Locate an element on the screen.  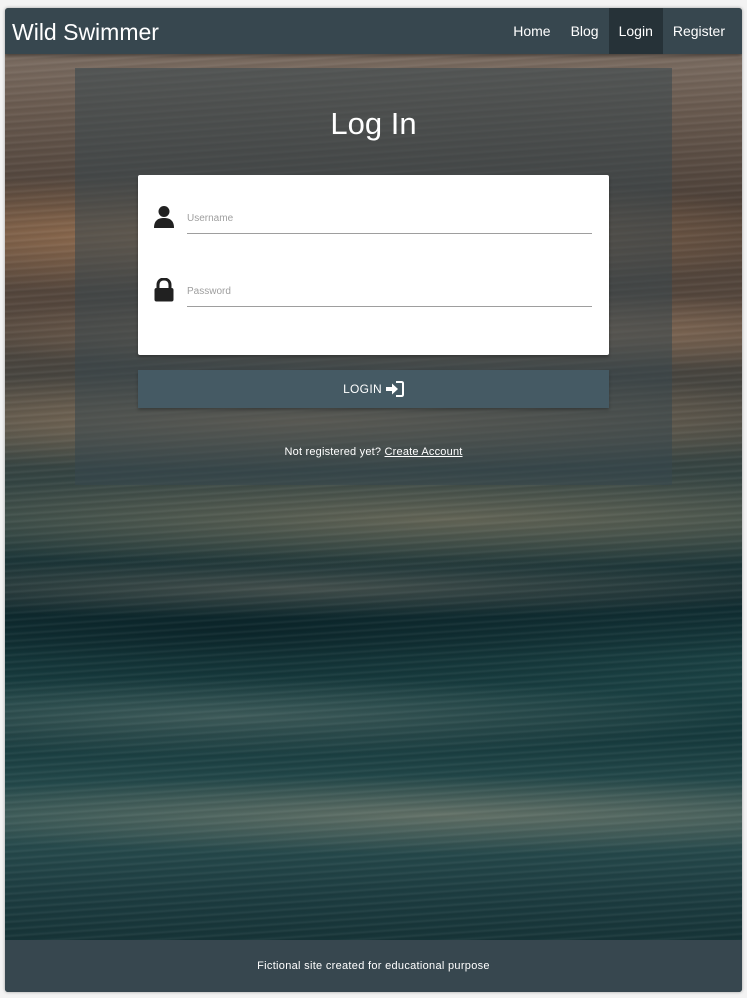
login-button-label: LOGIN is located at coordinates (362, 389).